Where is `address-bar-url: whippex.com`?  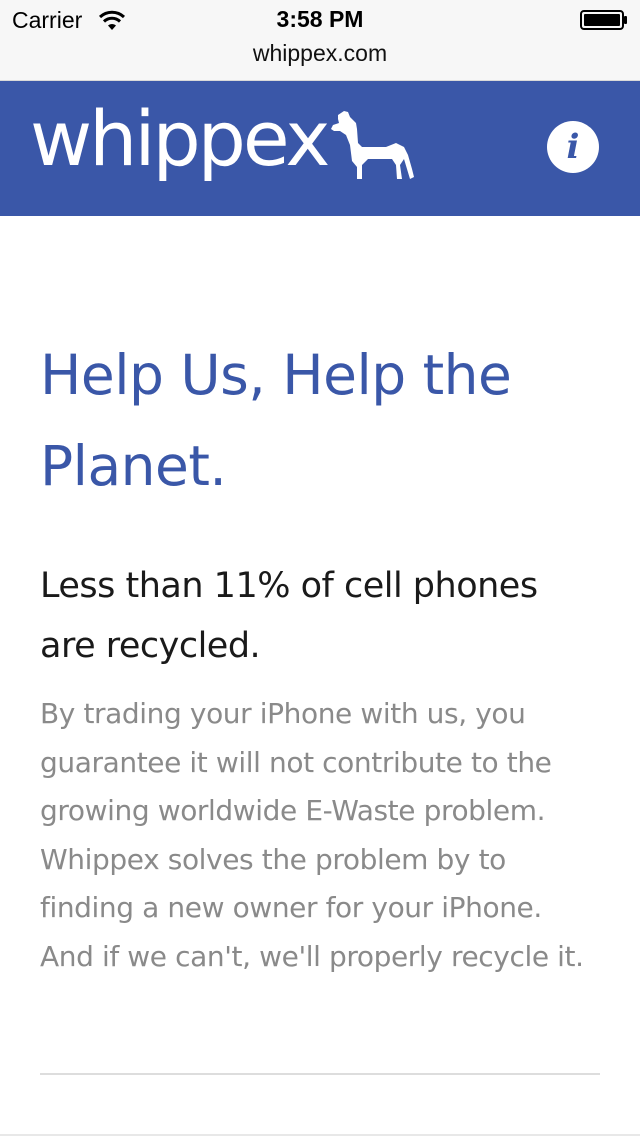 address-bar-url: whippex.com is located at coordinates (320, 53).